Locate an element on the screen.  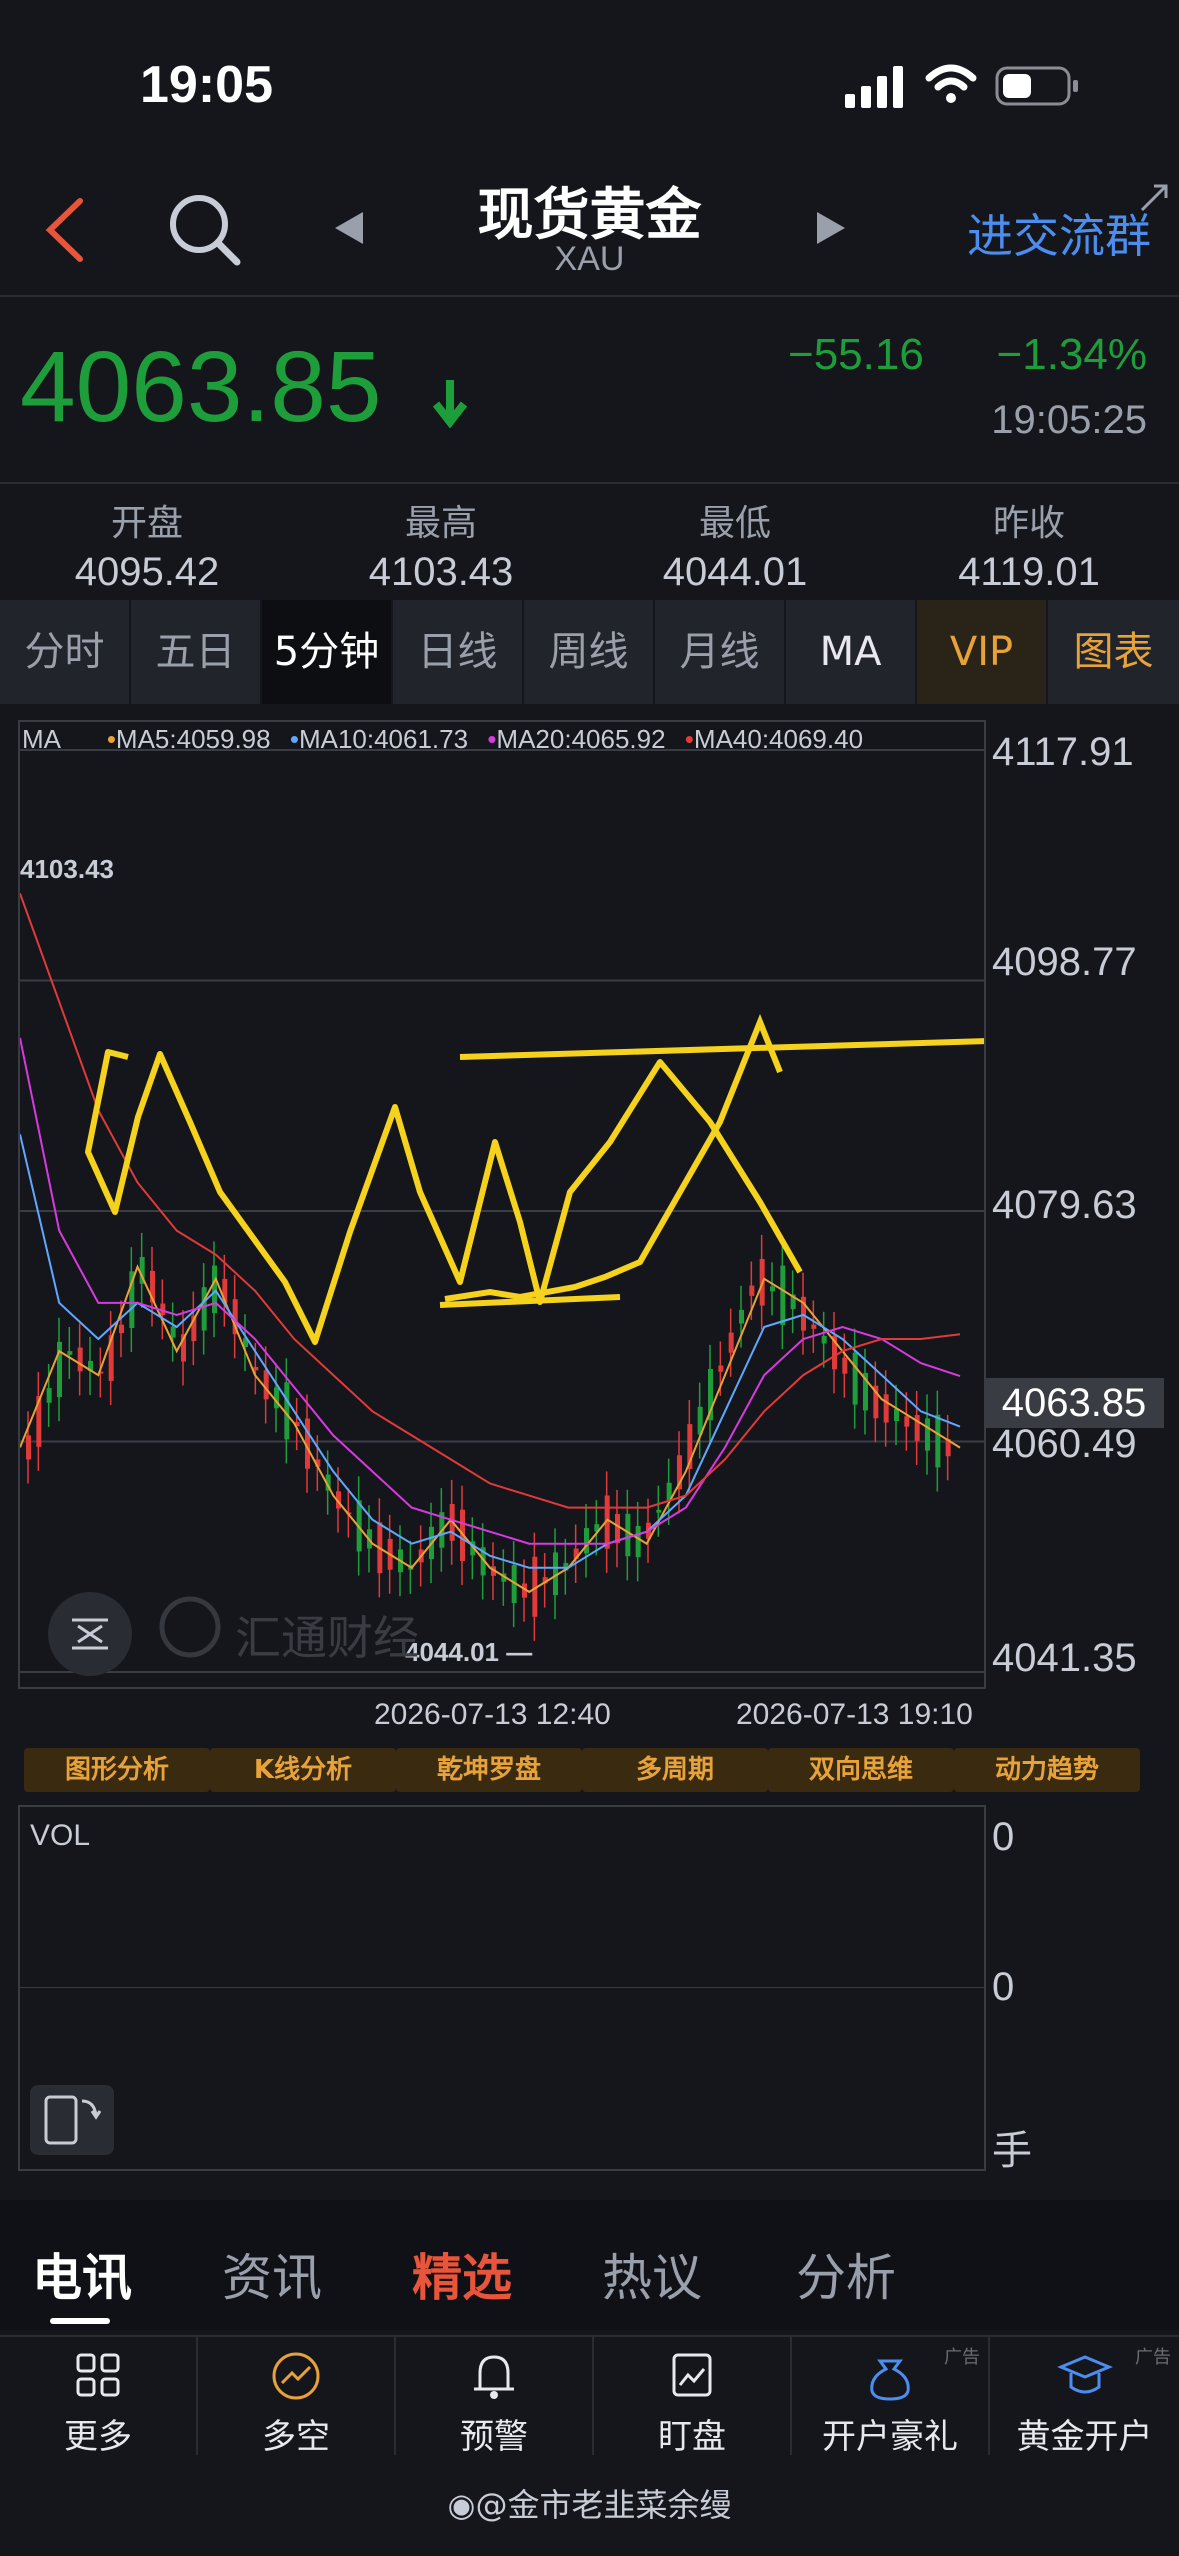
stat-label: 开盘 is located at coordinates (146, 523).